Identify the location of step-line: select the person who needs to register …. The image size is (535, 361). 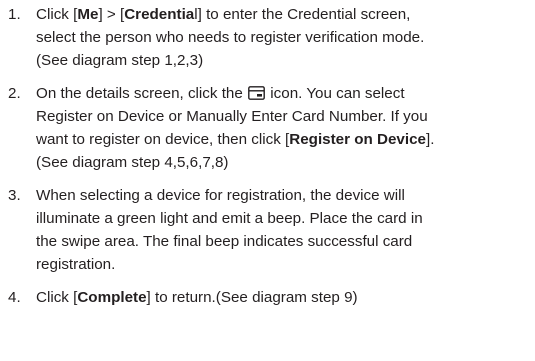
(230, 37).